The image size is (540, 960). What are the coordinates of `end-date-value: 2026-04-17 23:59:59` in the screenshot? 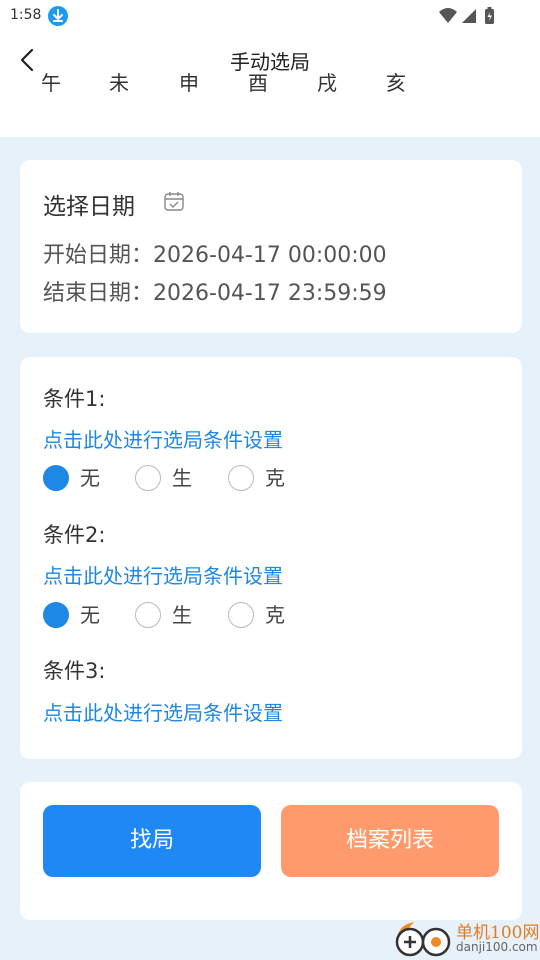 It's located at (270, 293).